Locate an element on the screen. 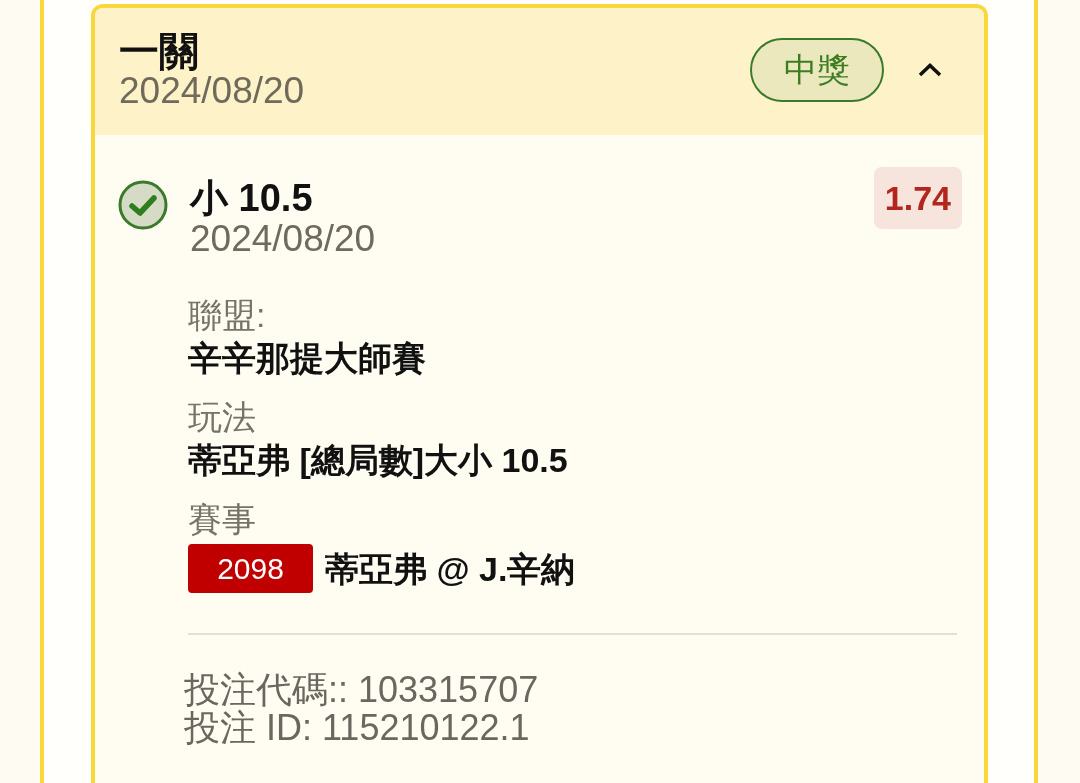  selection-name: 小 10.5 is located at coordinates (251, 198).